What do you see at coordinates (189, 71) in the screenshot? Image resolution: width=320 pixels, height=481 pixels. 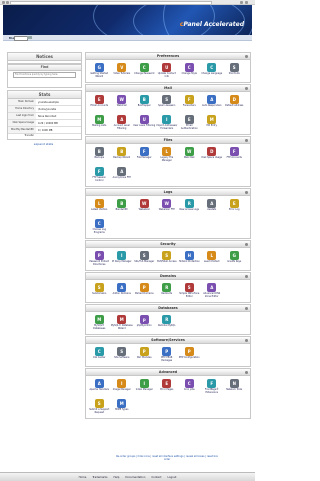 I see `feature-link: C Change Style` at bounding box center [189, 71].